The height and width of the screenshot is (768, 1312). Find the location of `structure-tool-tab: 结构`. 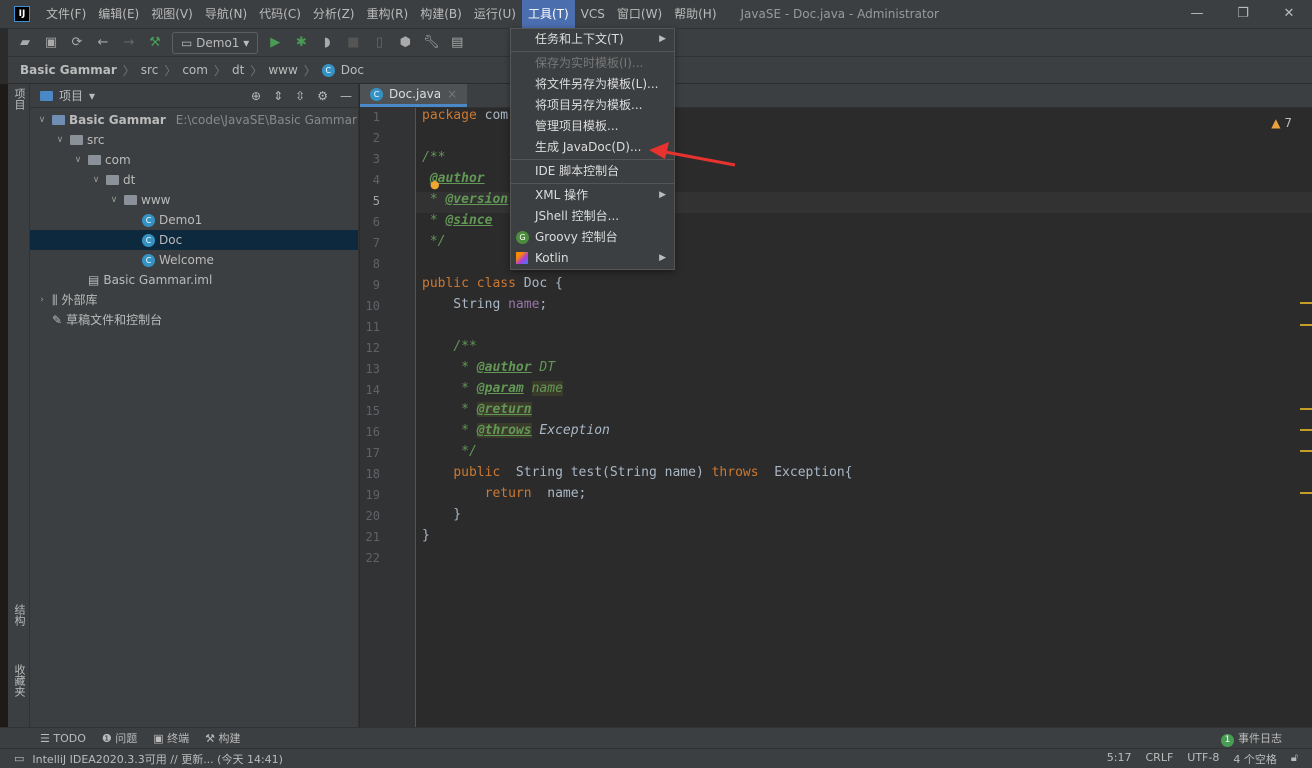

structure-tool-tab: 结构 is located at coordinates (19, 615).